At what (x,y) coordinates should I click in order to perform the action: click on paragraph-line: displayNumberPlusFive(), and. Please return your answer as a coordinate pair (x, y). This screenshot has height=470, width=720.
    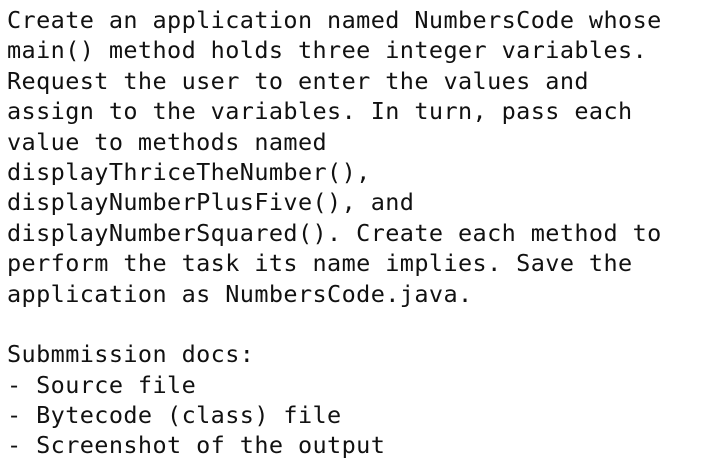
    Looking at the image, I should click on (211, 202).